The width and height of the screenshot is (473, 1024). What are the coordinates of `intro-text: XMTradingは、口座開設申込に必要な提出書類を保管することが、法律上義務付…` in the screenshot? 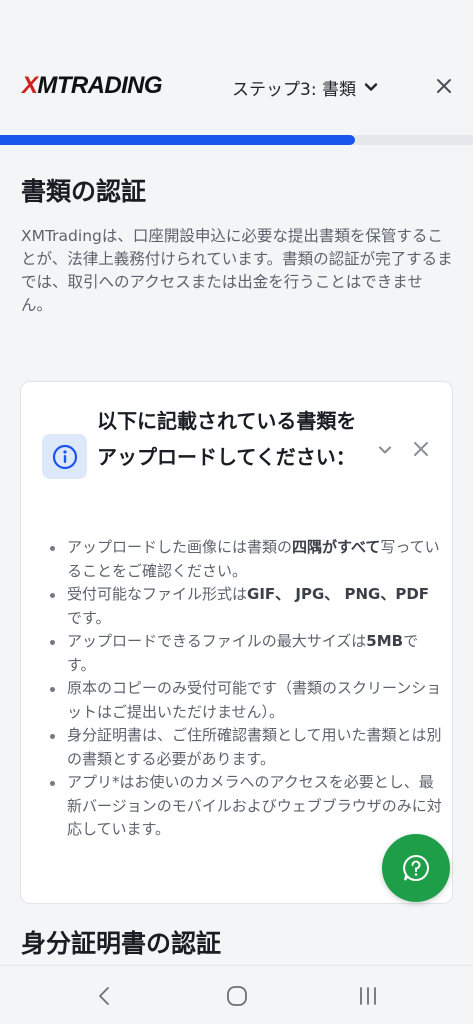 It's located at (237, 270).